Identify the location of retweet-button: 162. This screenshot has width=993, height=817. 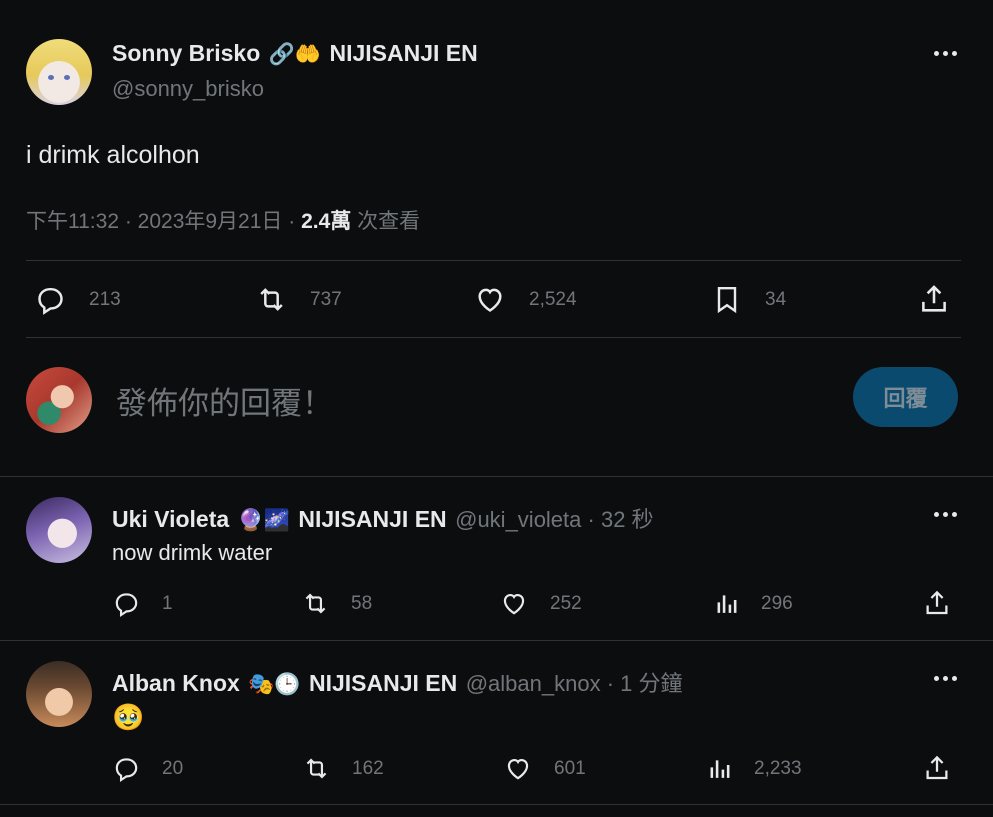
(342, 768).